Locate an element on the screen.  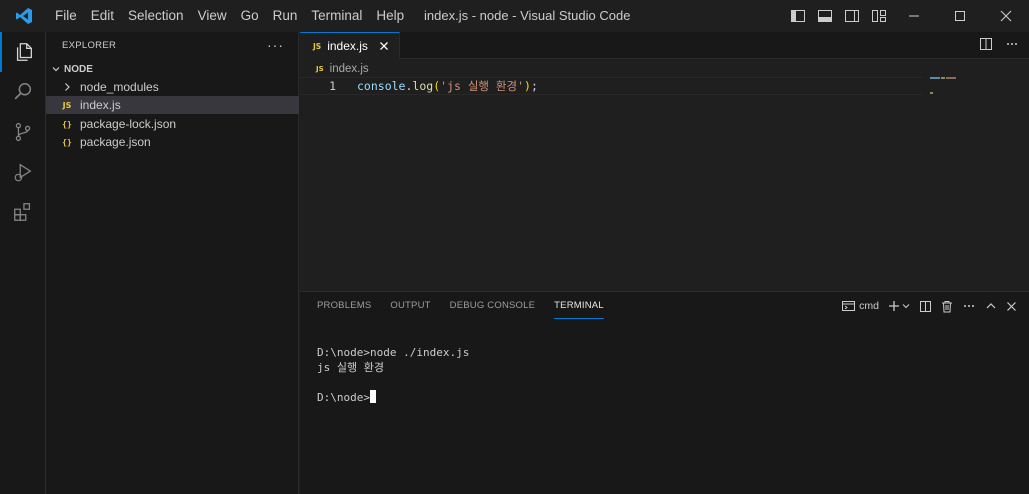
layout-controls is located at coordinates (838, 16).